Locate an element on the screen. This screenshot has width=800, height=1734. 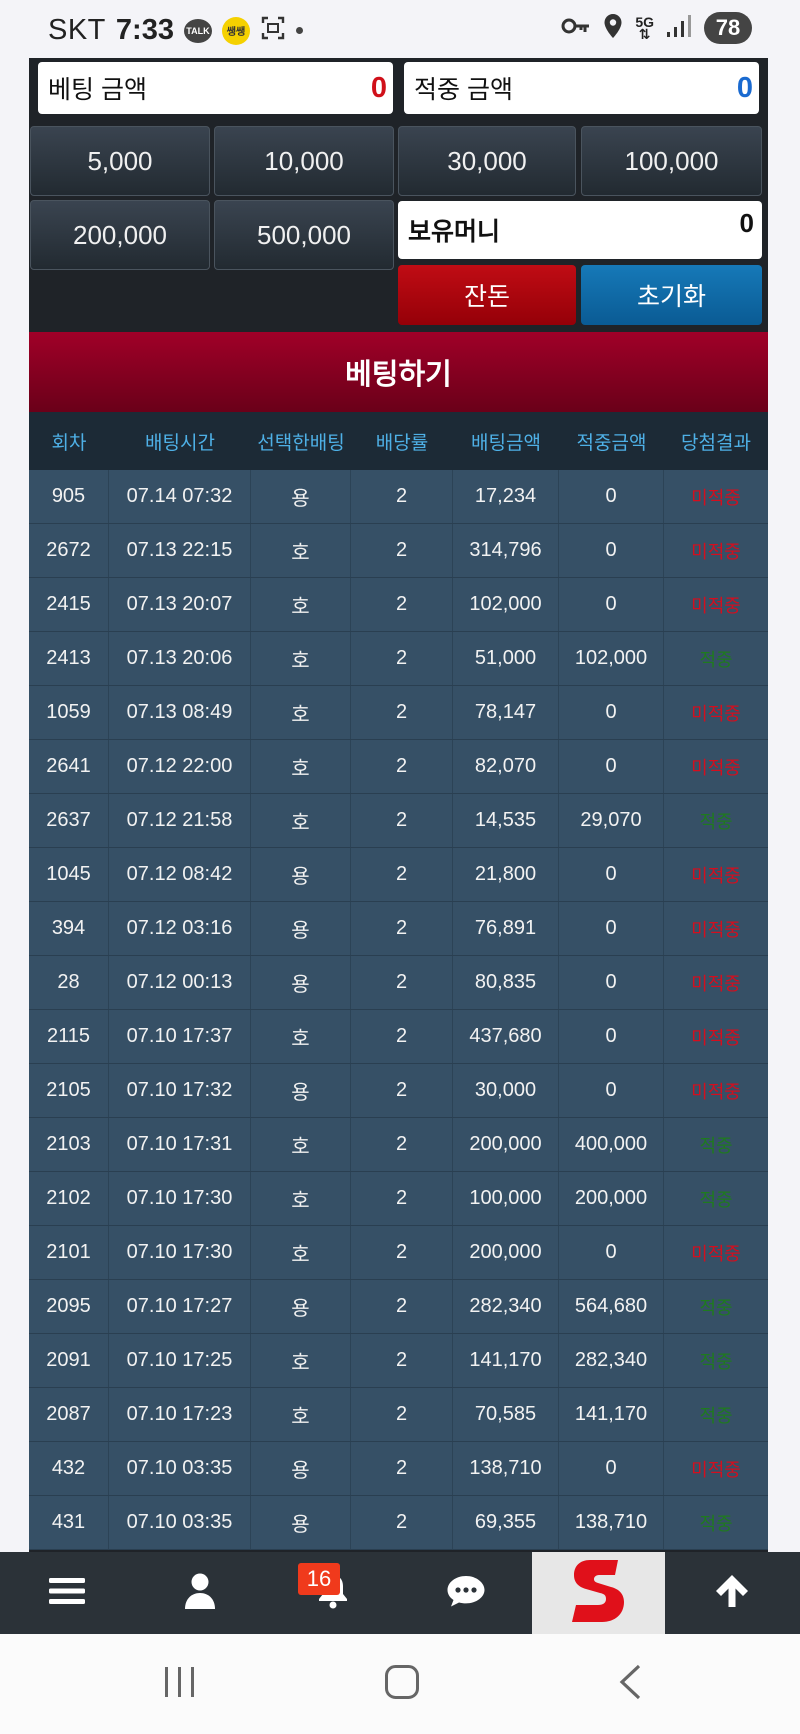
nav-menu-button is located at coordinates (66, 1593).